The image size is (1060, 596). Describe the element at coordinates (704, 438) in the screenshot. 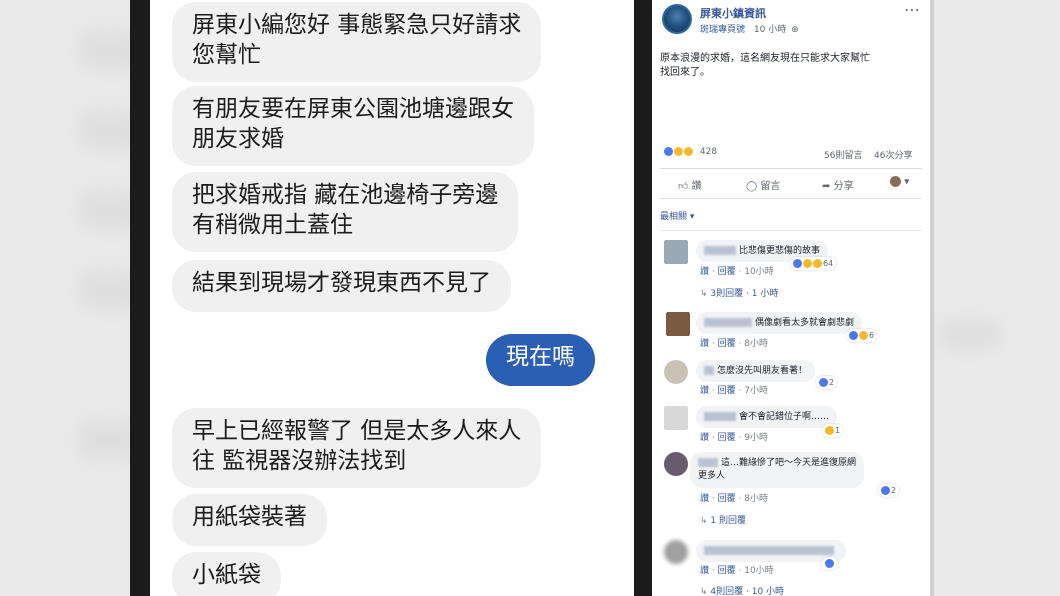

I see `comment-4-like-link: 讚` at that location.